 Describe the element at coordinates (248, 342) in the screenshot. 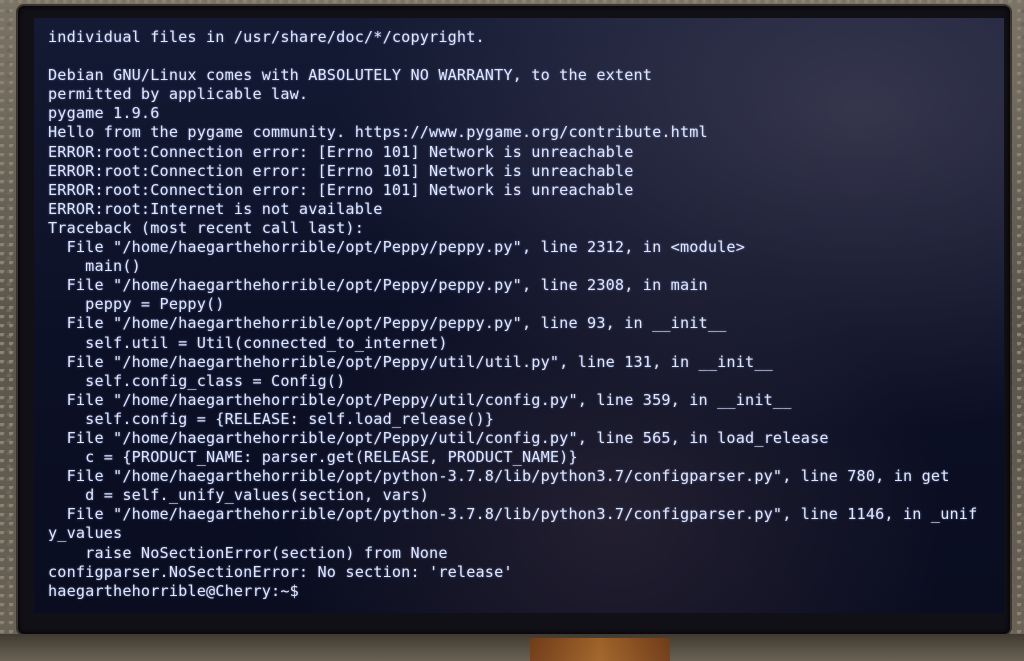

I see `terminal-line: self.util = Util(connected_to_internet)` at that location.